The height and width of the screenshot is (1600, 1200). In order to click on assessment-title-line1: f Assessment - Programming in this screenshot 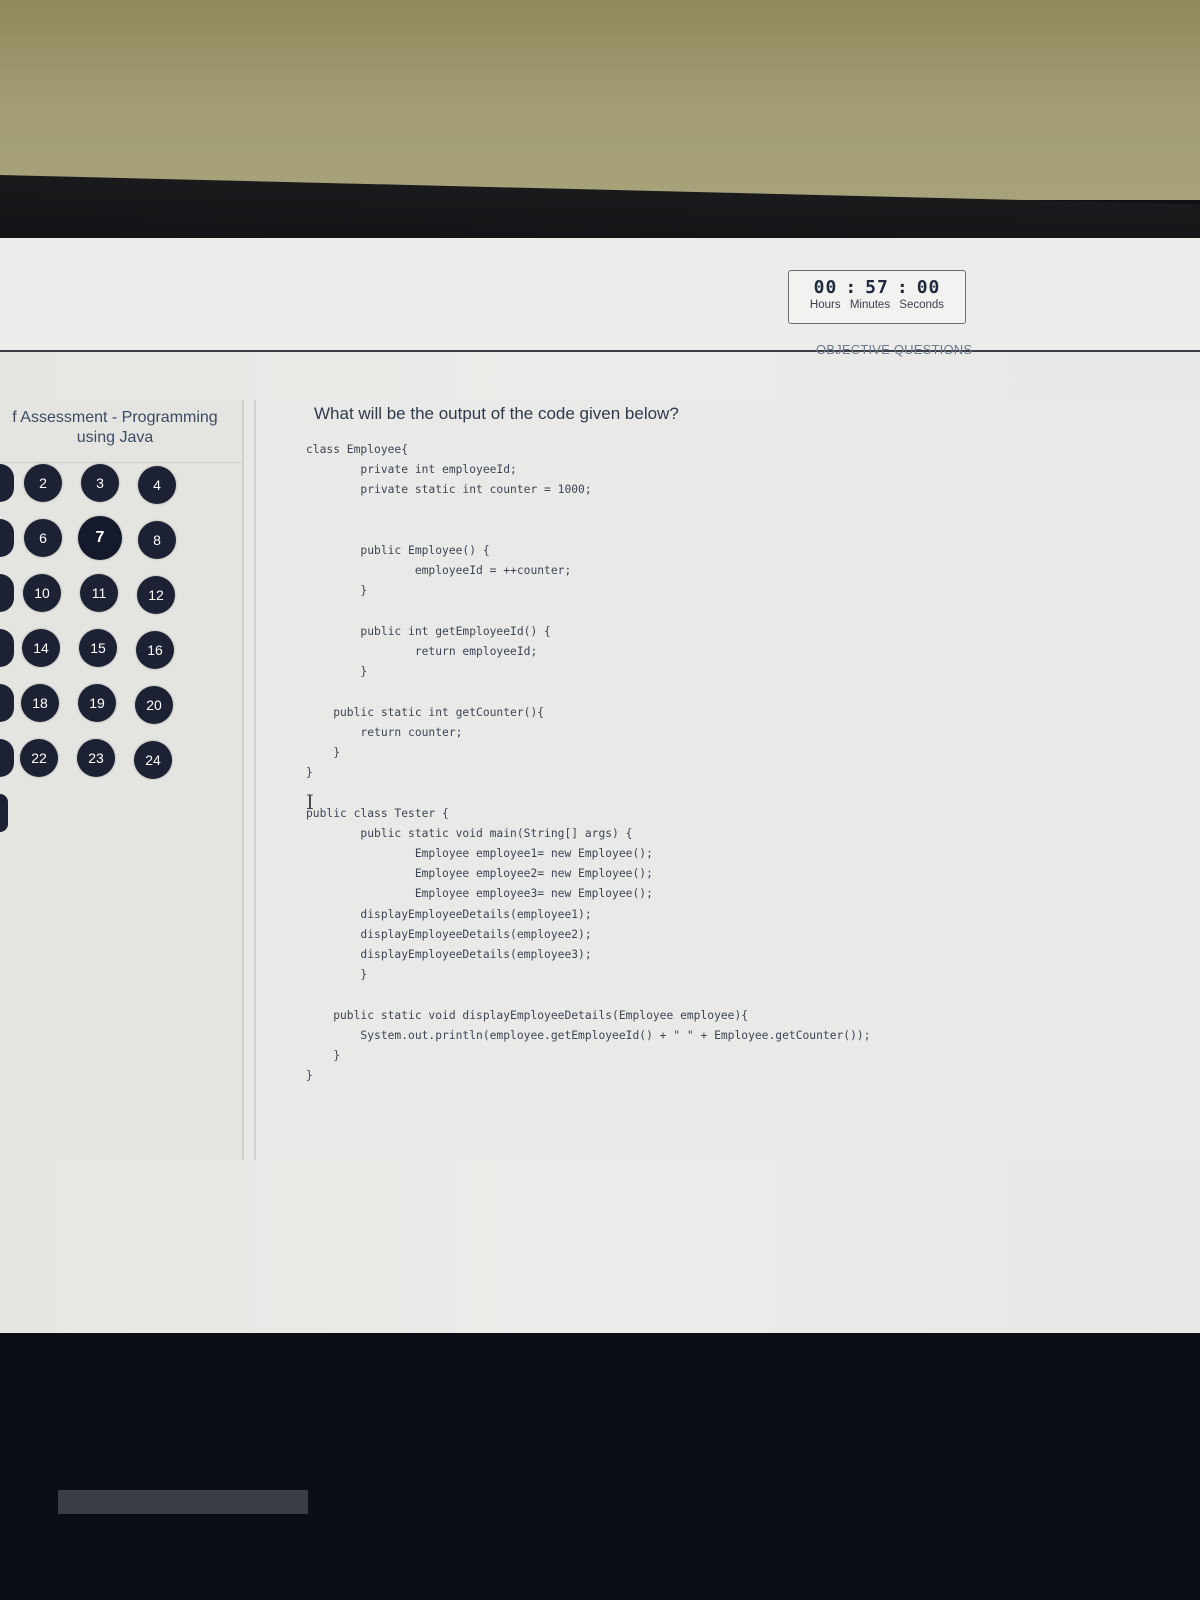, I will do `click(115, 417)`.